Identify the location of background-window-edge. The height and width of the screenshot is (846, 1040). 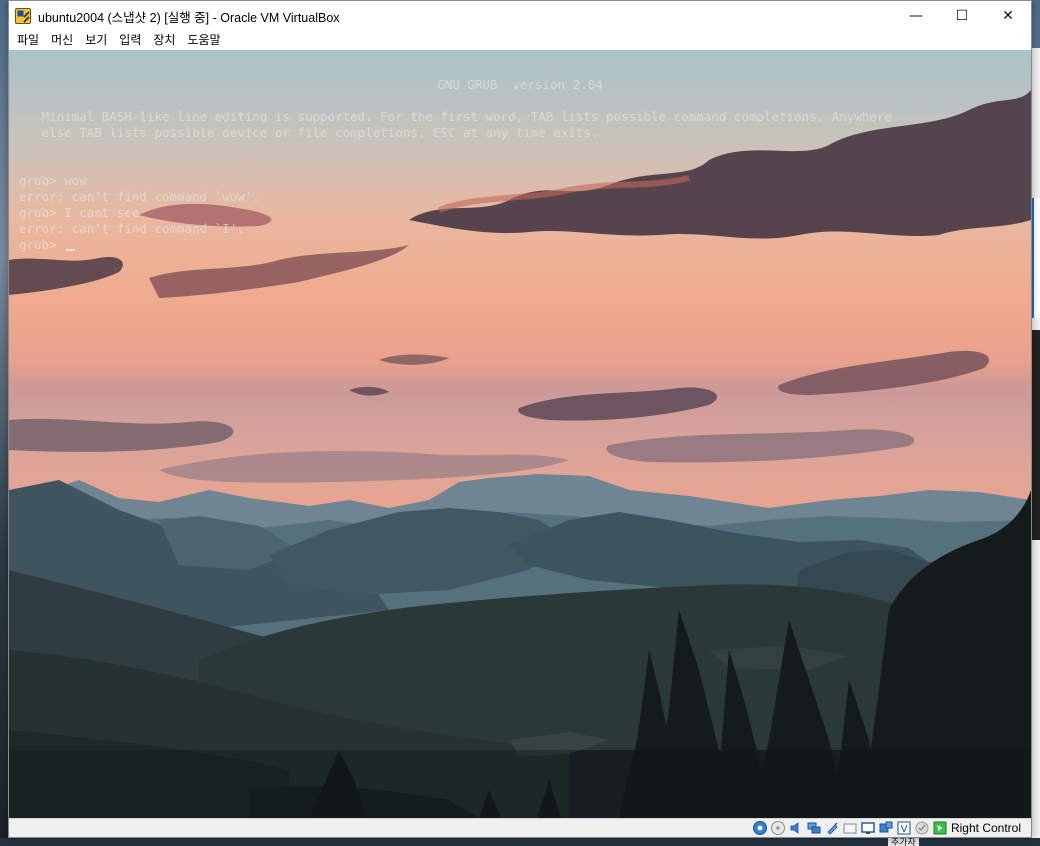
(1036, 447).